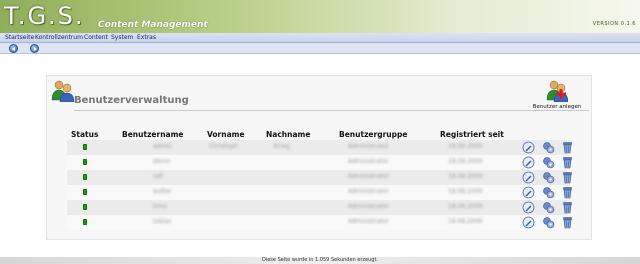 The width and height of the screenshot is (640, 264). Describe the element at coordinates (282, 146) in the screenshot. I see `cell-lastname: Krieg` at that location.